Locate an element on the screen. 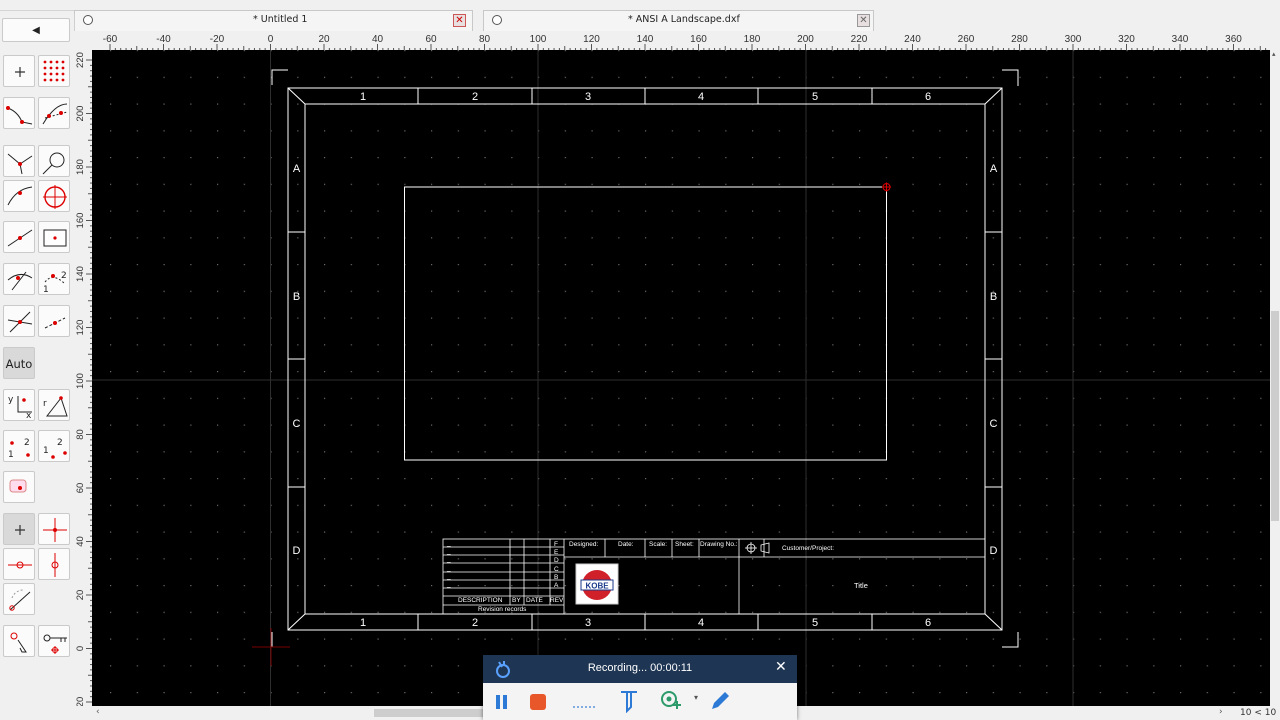 The width and height of the screenshot is (1280, 720). snap-circle-tool-button is located at coordinates (54, 161).